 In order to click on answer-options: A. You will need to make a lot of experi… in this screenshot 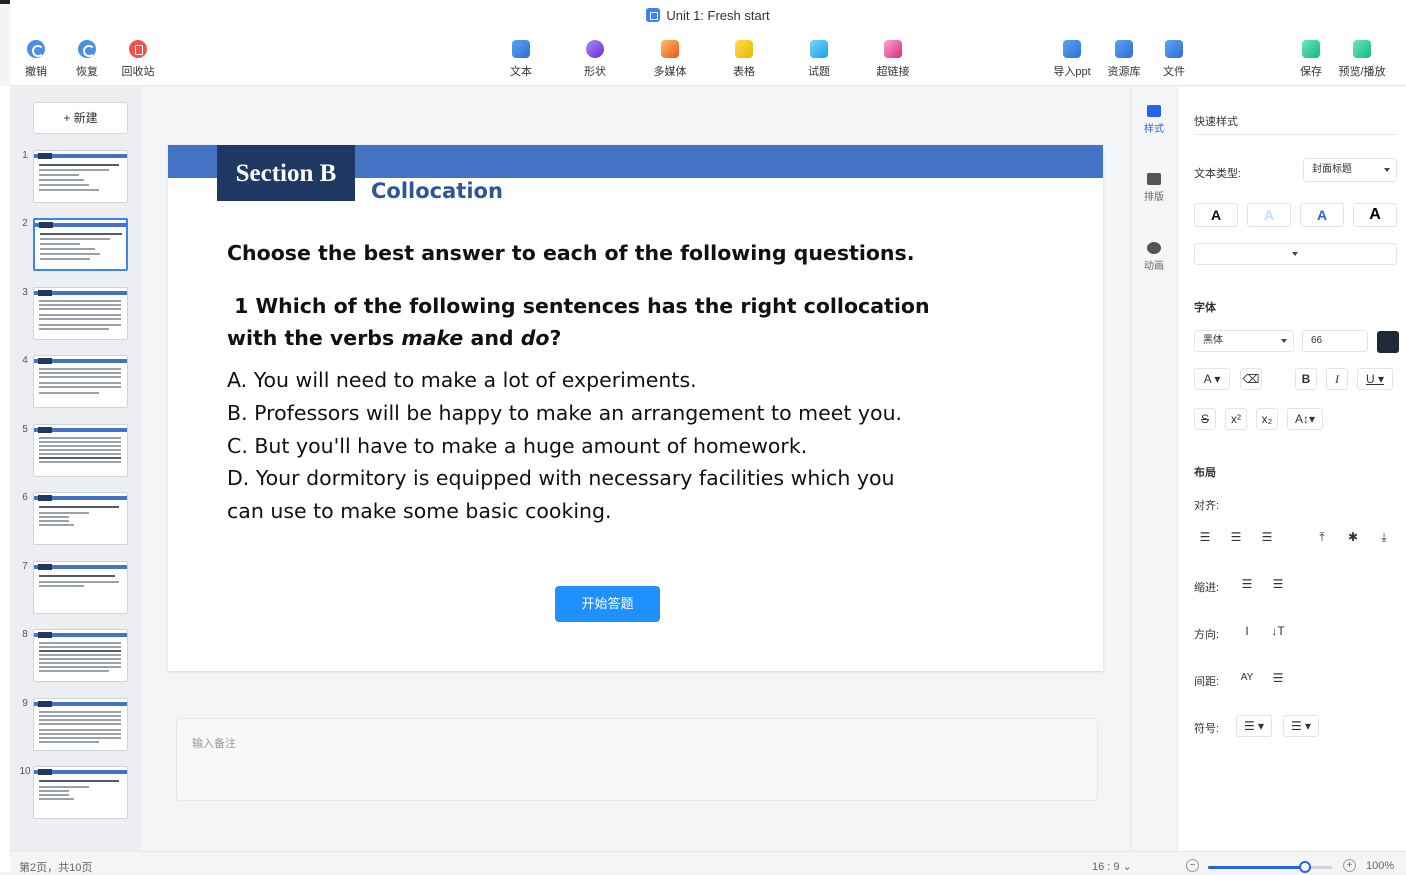, I will do `click(607, 446)`.